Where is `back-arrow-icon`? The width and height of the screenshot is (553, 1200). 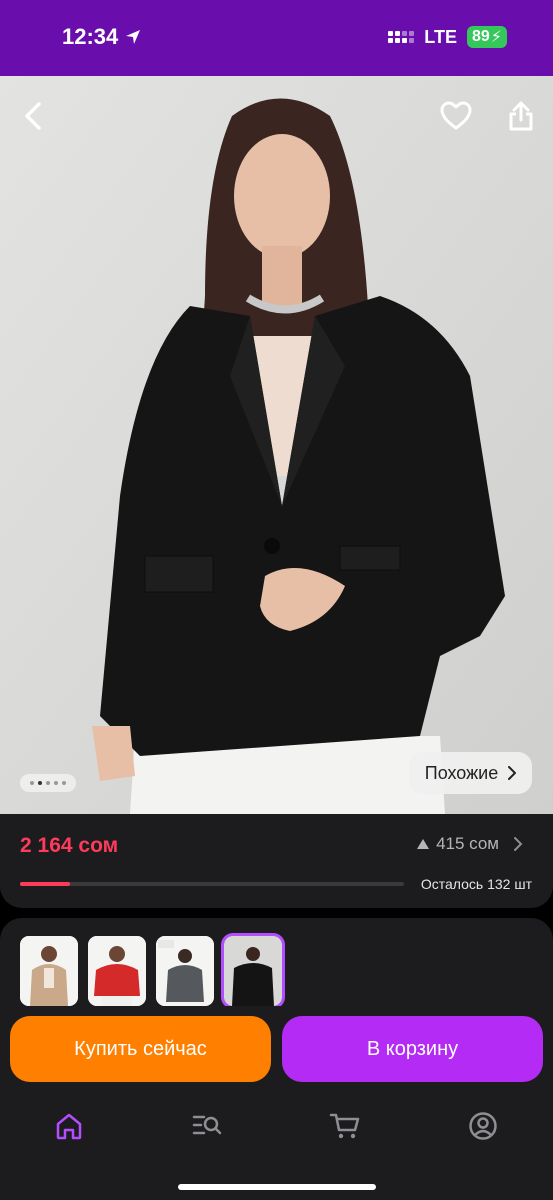 back-arrow-icon is located at coordinates (33, 116).